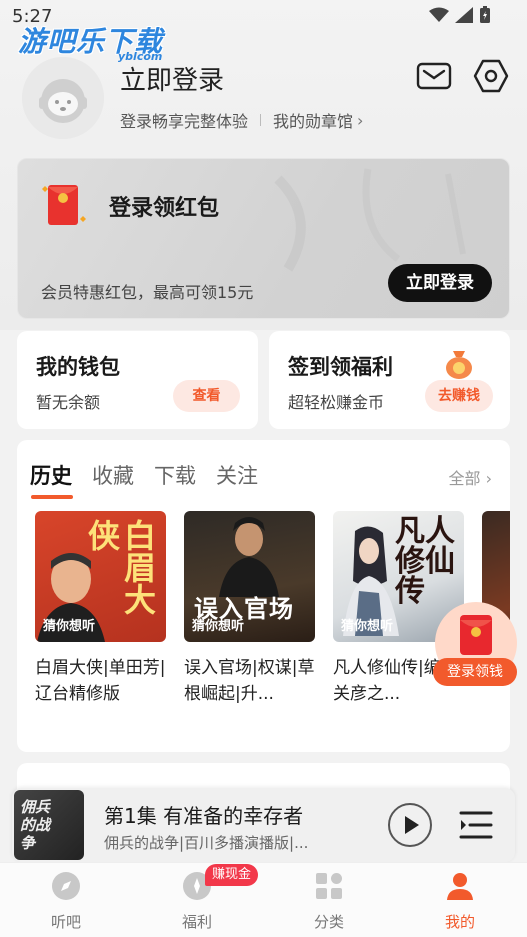 The width and height of the screenshot is (527, 937). What do you see at coordinates (261, 120) in the screenshot?
I see `divider` at bounding box center [261, 120].